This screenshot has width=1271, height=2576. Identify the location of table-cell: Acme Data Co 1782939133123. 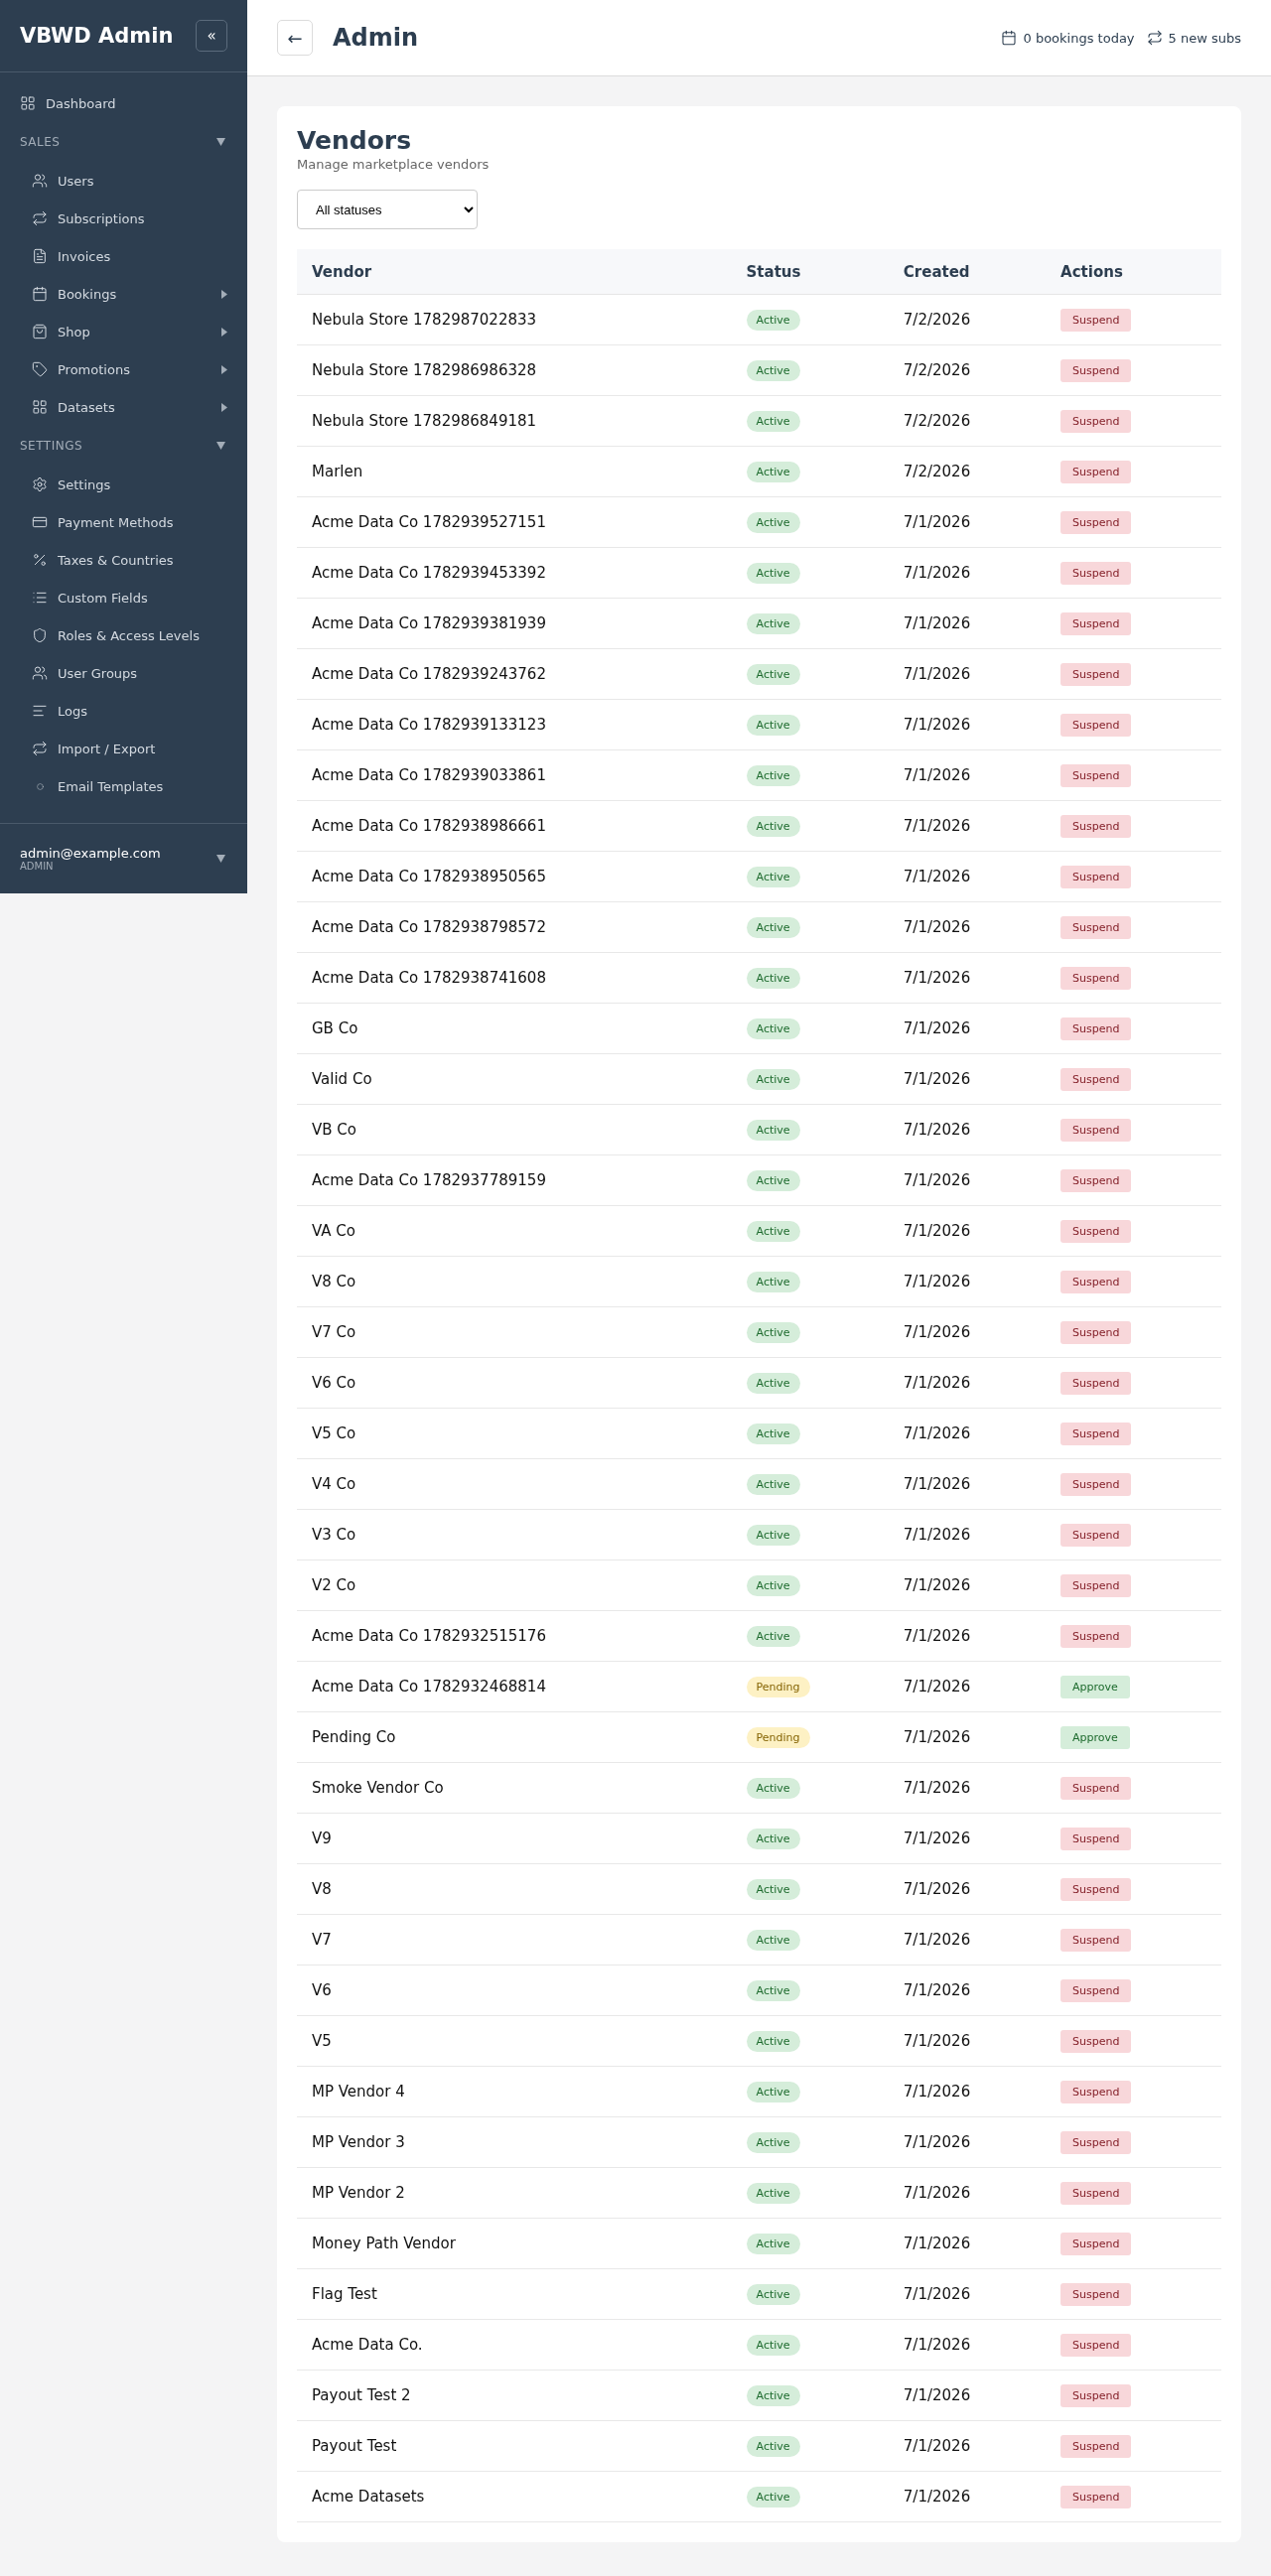
(514, 724).